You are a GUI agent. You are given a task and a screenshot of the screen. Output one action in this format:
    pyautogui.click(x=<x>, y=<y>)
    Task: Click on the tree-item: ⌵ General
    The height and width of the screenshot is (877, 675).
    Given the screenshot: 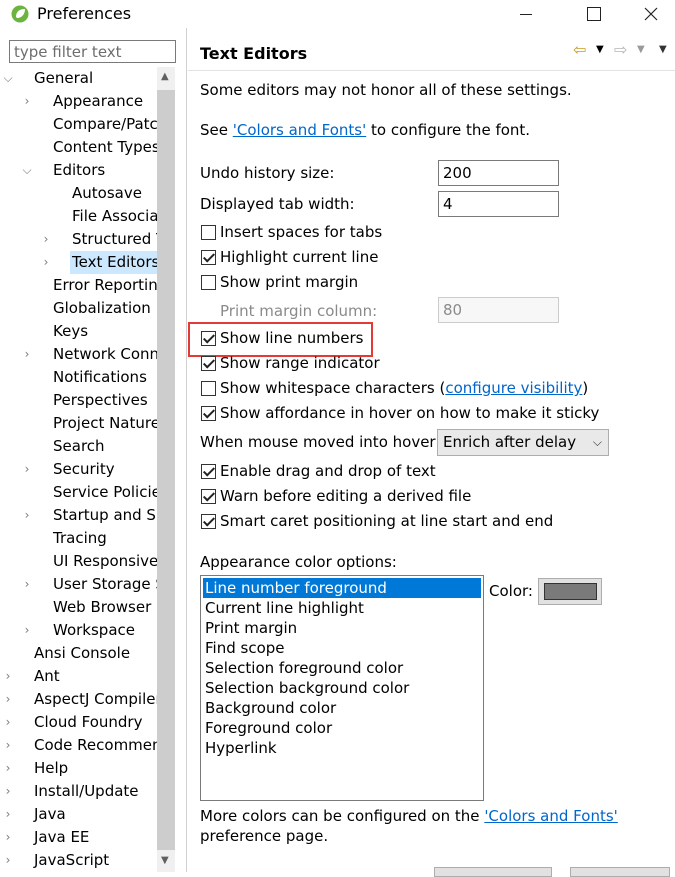 What is the action you would take?
    pyautogui.click(x=78, y=78)
    